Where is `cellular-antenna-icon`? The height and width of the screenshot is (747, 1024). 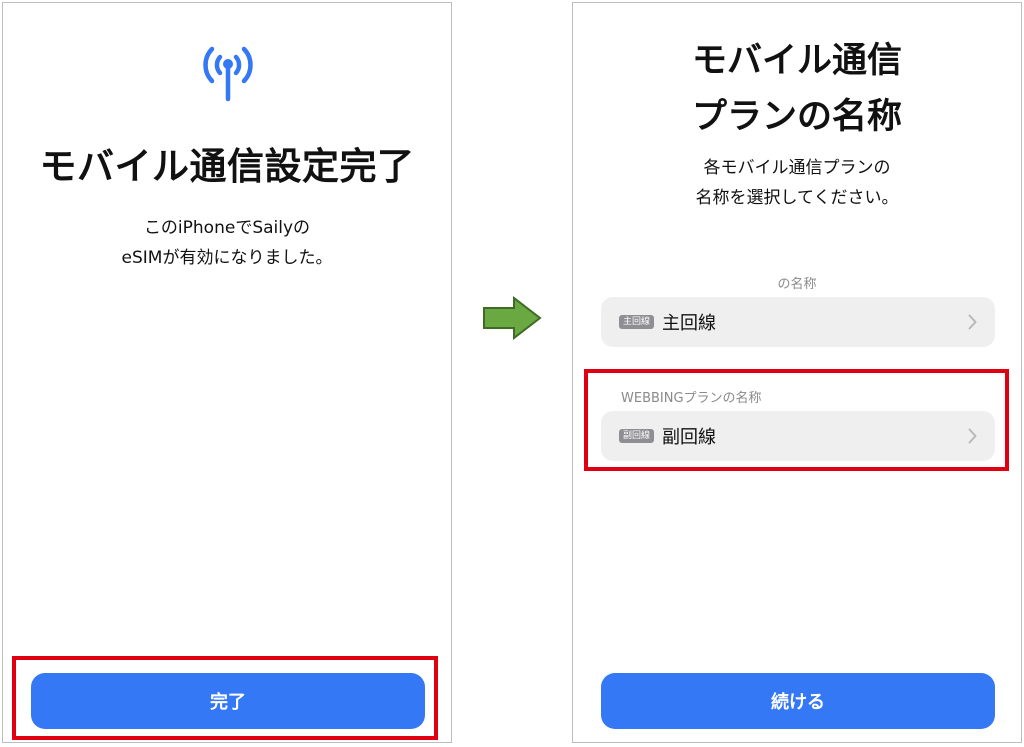 cellular-antenna-icon is located at coordinates (228, 74).